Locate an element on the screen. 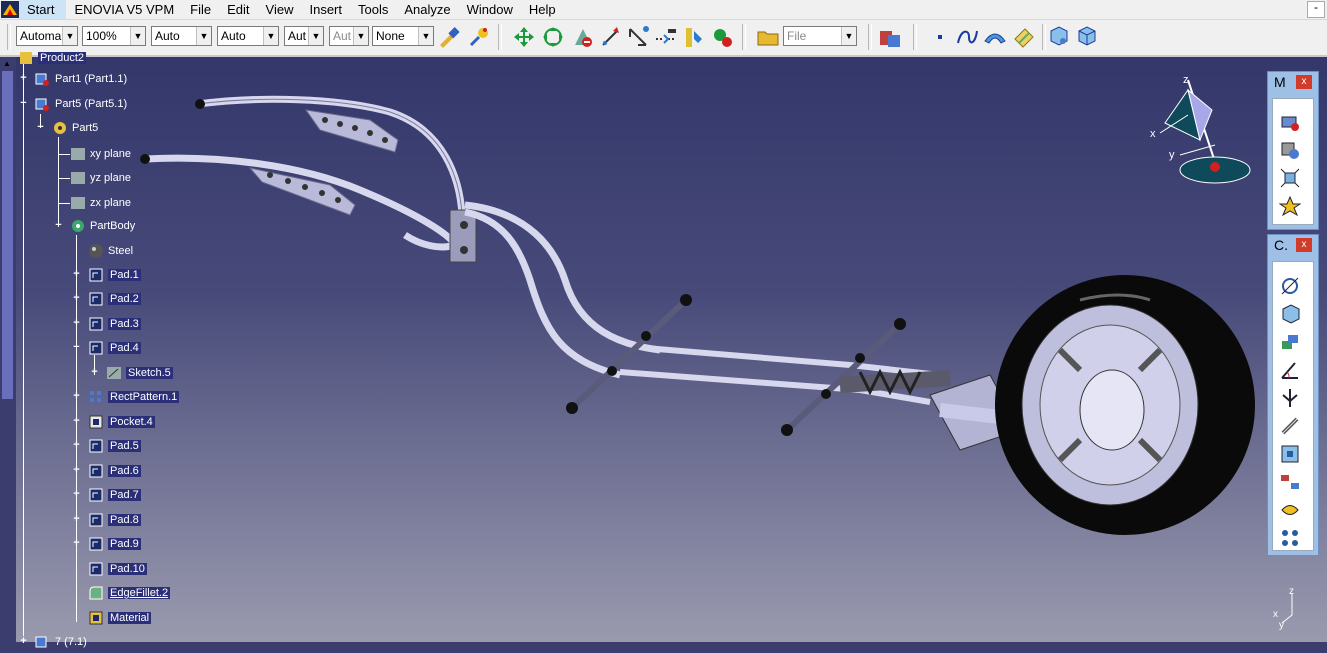 Image resolution: width=1327 pixels, height=653 pixels. panel-c: C. x is located at coordinates (1293, 395).